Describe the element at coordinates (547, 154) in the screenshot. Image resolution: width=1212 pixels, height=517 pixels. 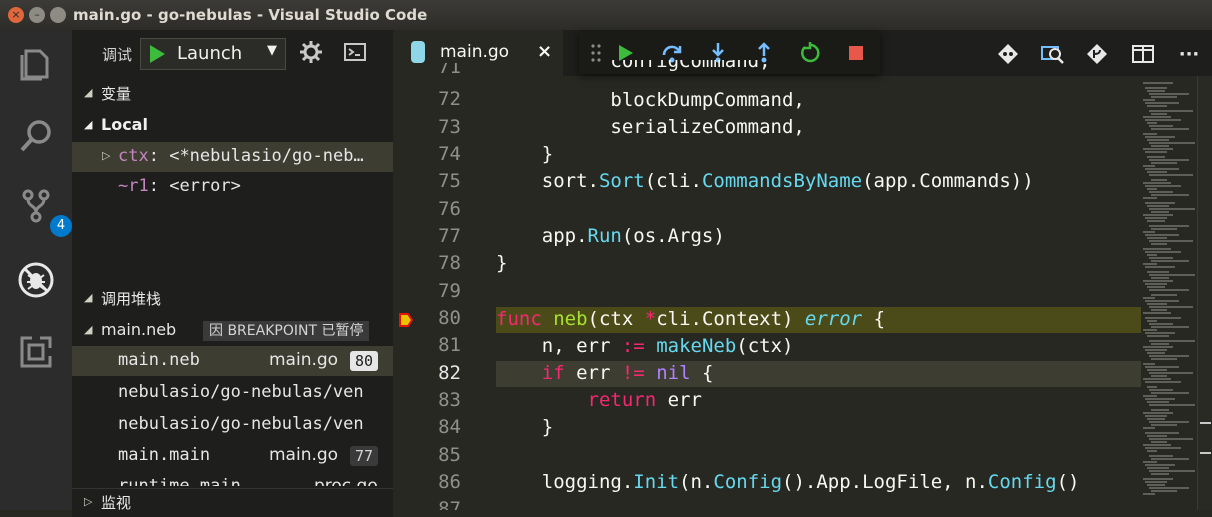
I see `code-token: }` at that location.